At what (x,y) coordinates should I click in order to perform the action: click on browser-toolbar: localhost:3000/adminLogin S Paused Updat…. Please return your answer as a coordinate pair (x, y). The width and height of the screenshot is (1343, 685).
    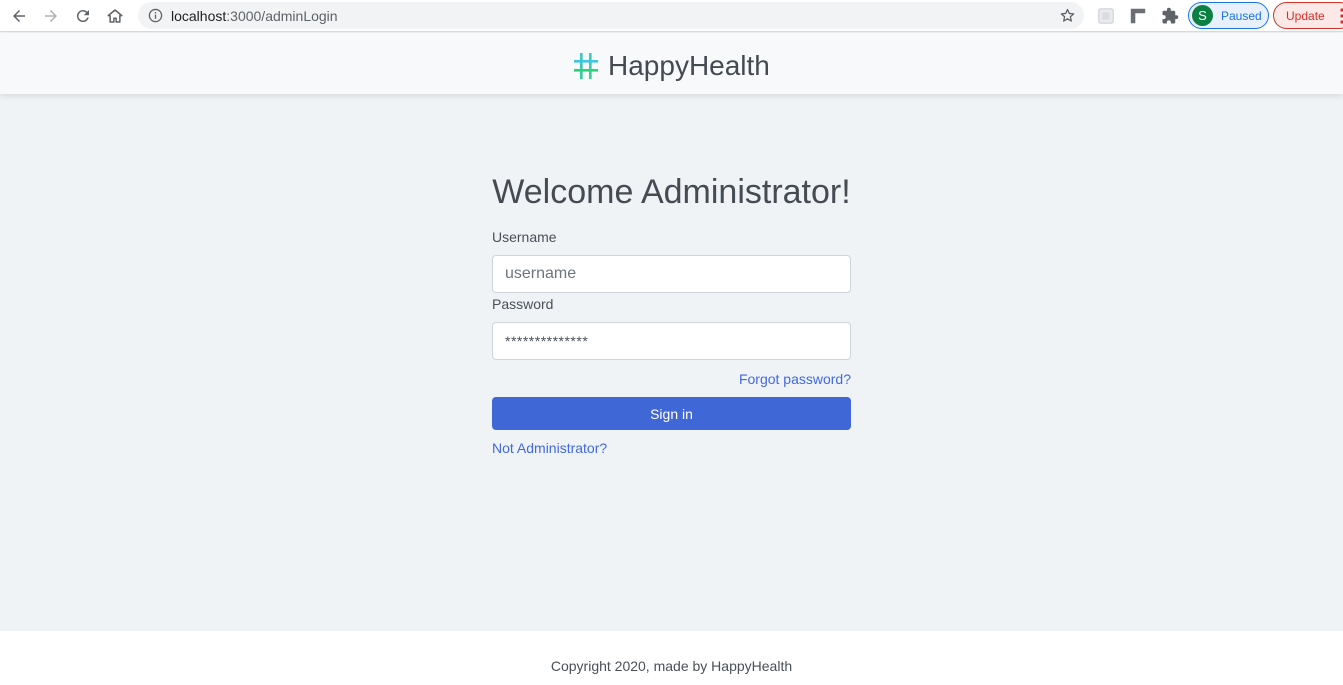
    Looking at the image, I should click on (671, 16).